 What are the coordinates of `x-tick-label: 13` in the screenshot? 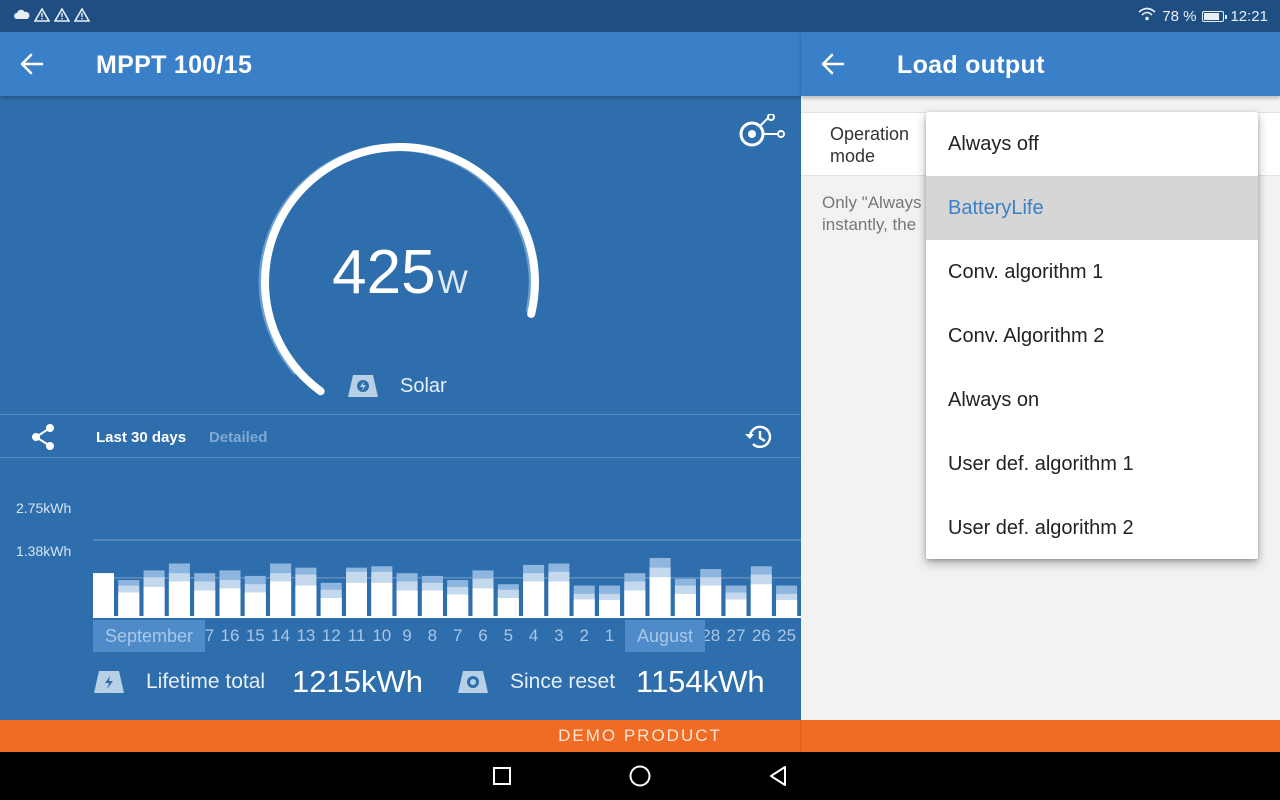 It's located at (305, 635).